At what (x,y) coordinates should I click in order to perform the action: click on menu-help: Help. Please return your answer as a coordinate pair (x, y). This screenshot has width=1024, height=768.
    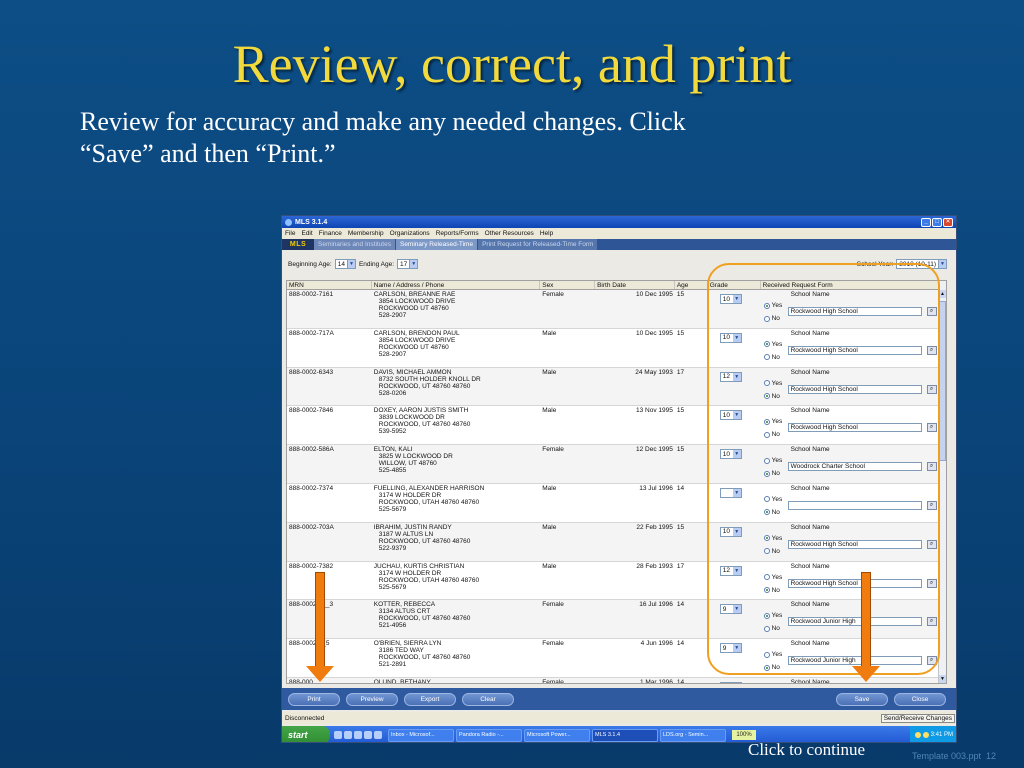
    Looking at the image, I should click on (546, 233).